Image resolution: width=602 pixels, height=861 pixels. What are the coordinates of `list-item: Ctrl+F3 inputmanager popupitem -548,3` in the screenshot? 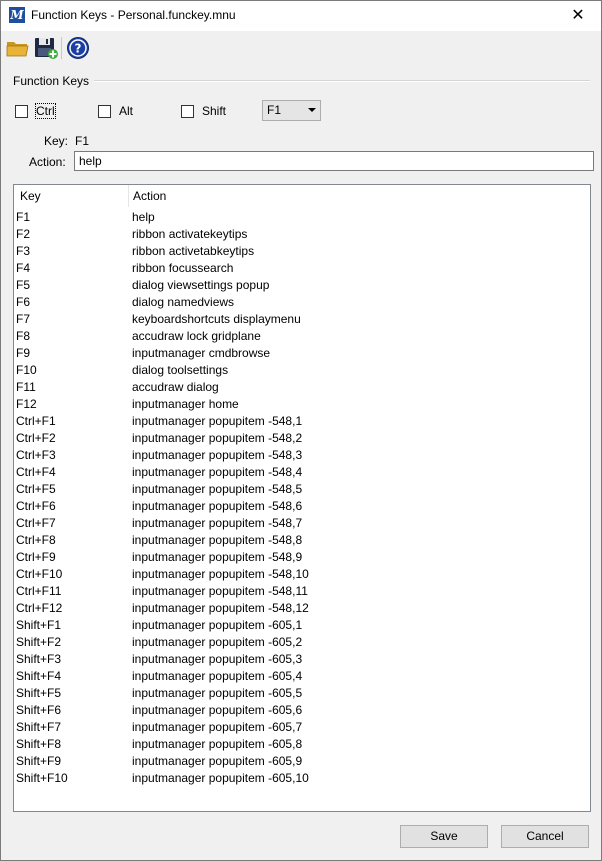 It's located at (302, 455).